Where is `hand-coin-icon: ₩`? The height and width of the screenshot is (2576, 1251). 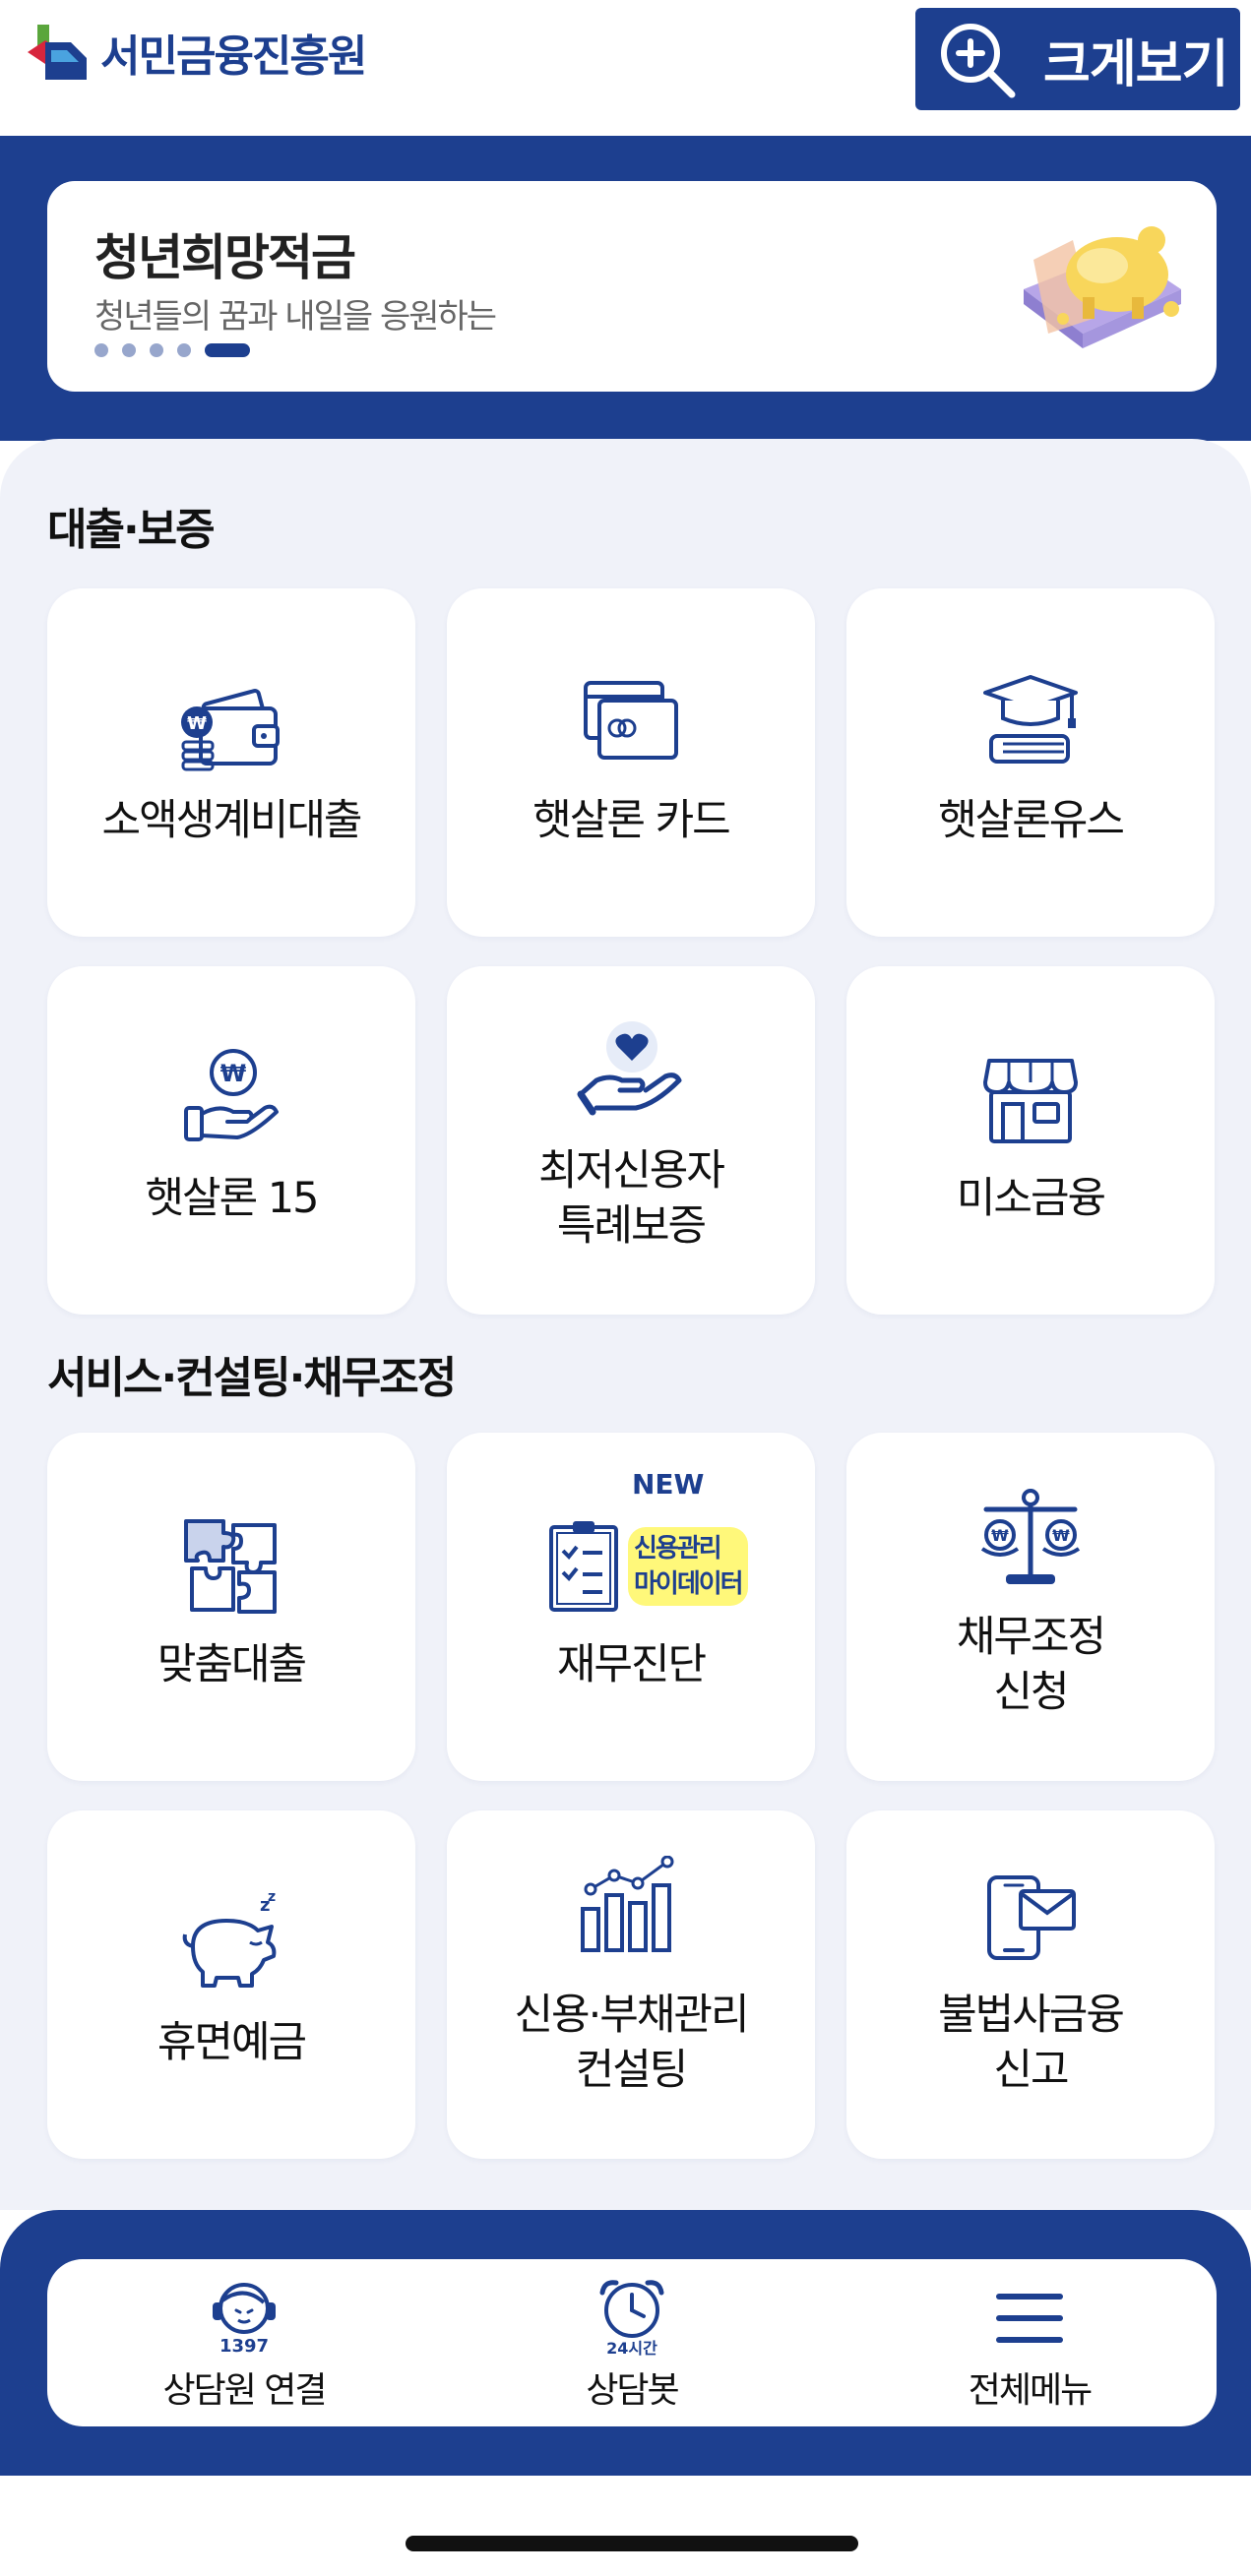 hand-coin-icon: ₩ is located at coordinates (232, 1095).